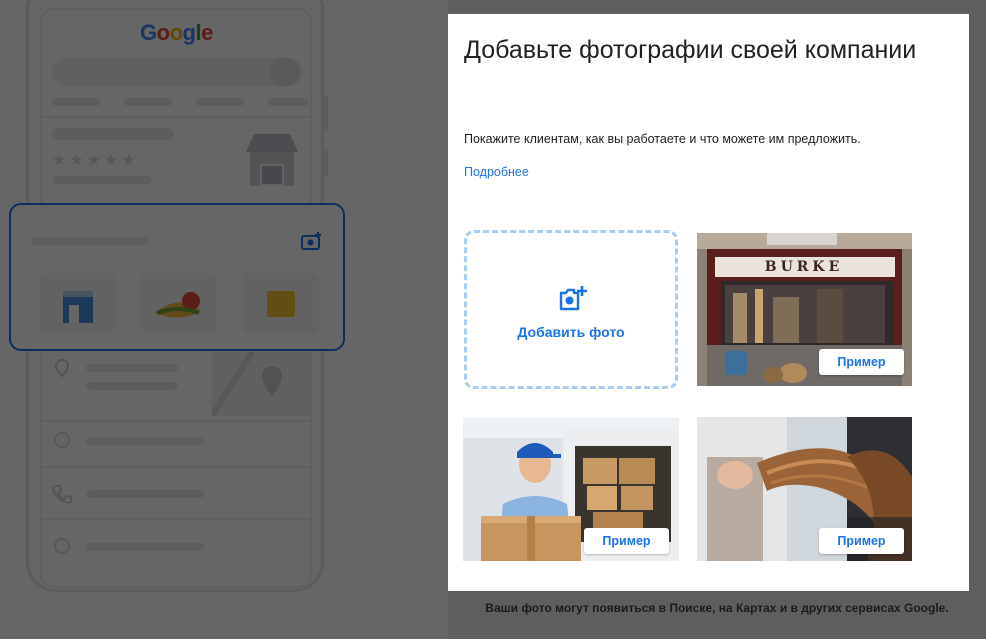  What do you see at coordinates (496, 172) in the screenshot?
I see `learn-more-link: Подробнее` at bounding box center [496, 172].